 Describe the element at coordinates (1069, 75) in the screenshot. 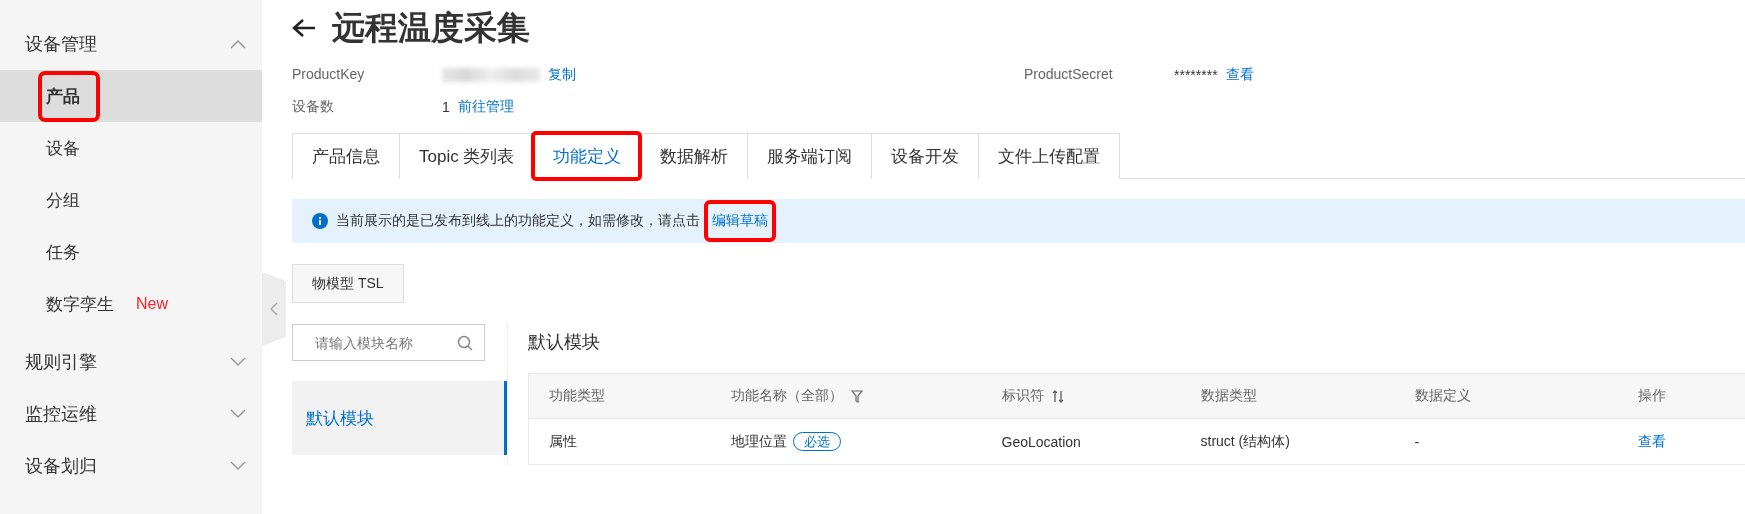

I see `field-label: ProductSecret` at that location.